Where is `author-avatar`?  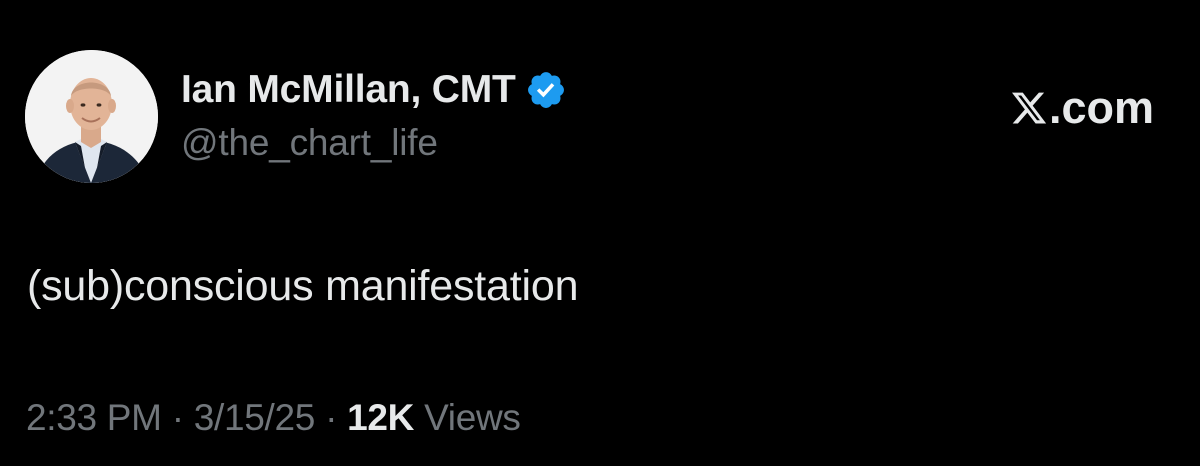
author-avatar is located at coordinates (91, 116).